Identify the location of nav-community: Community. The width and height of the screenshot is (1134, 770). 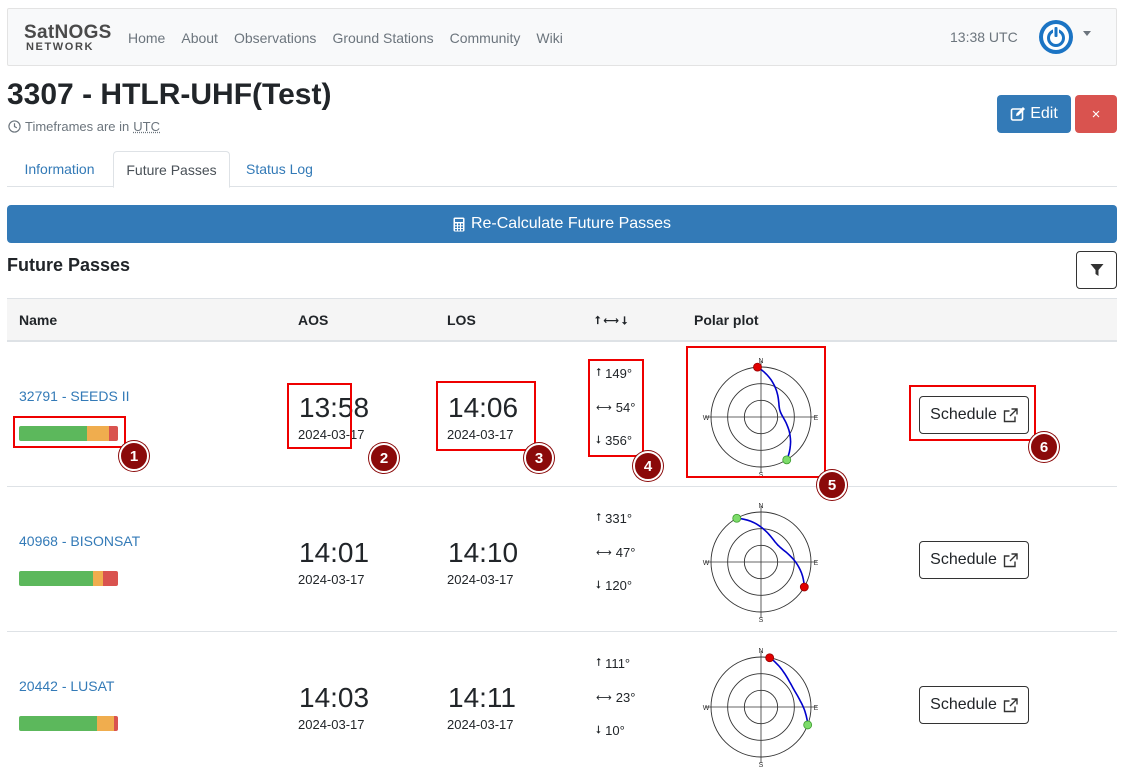
(485, 38).